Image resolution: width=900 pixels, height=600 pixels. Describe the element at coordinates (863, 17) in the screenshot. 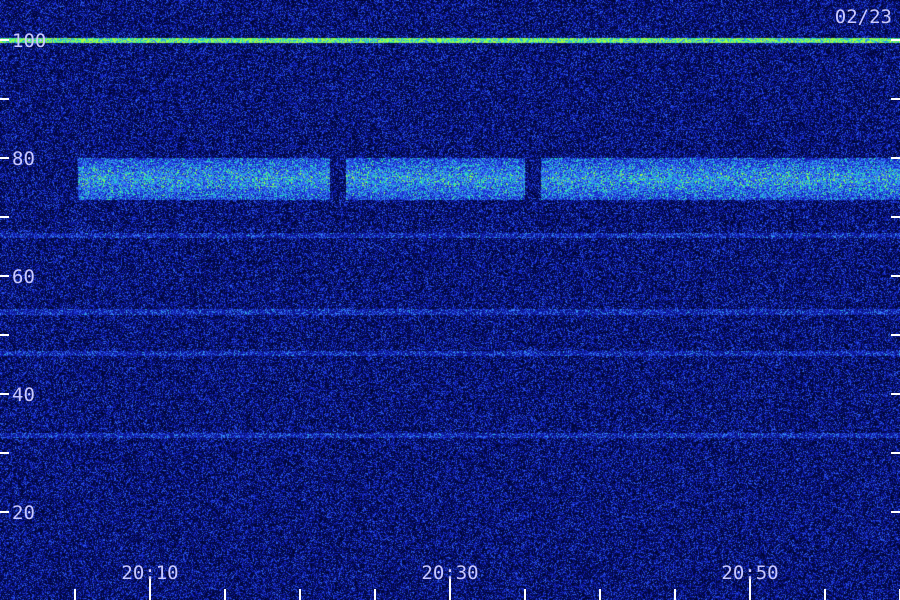

I see `date-label: 02/23` at that location.